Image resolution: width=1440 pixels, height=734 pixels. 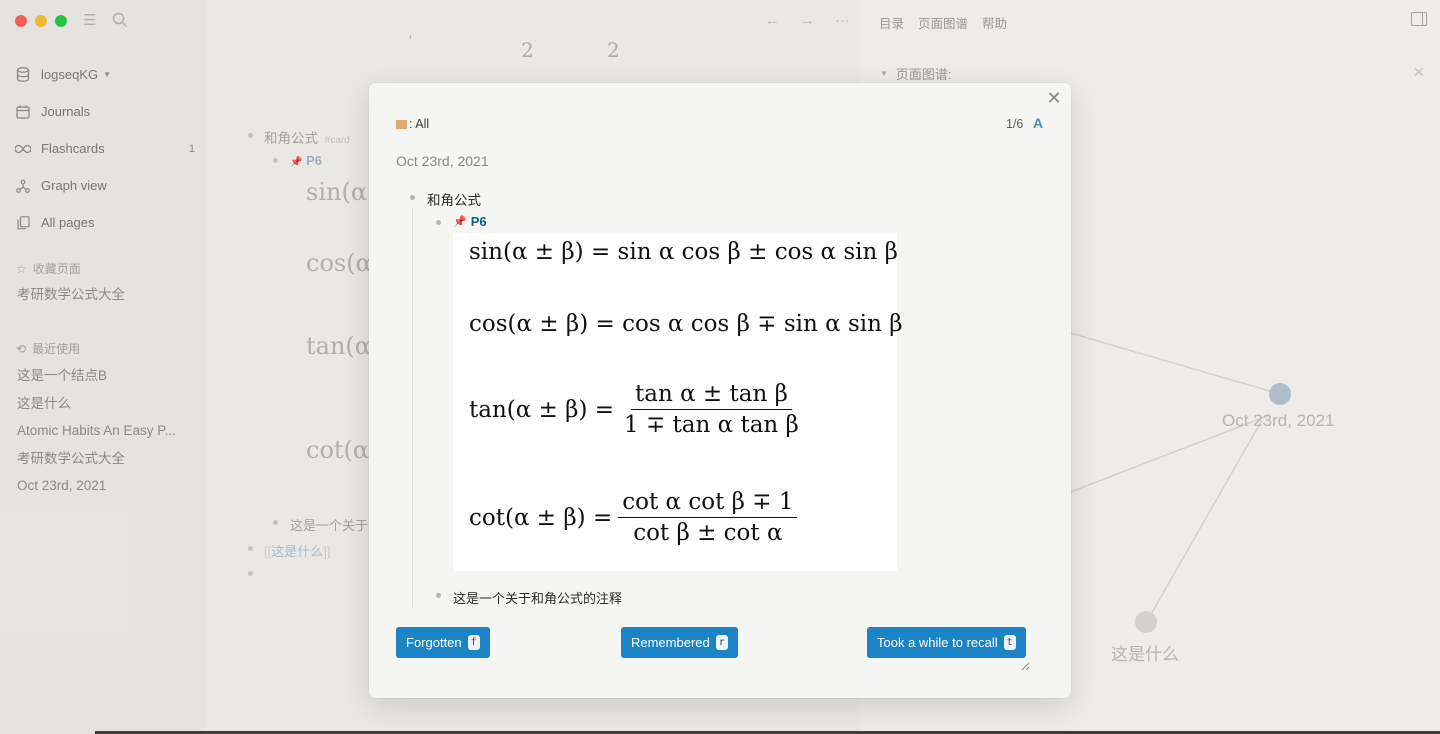 What do you see at coordinates (478, 221) in the screenshot?
I see `p6-label: P6` at bounding box center [478, 221].